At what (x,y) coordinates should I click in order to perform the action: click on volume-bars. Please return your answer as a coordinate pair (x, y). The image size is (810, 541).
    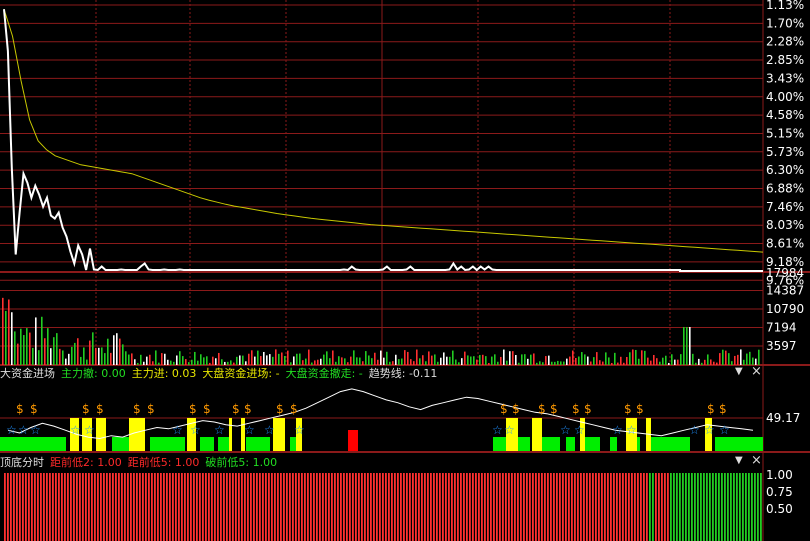
    Looking at the image, I should click on (381, 331).